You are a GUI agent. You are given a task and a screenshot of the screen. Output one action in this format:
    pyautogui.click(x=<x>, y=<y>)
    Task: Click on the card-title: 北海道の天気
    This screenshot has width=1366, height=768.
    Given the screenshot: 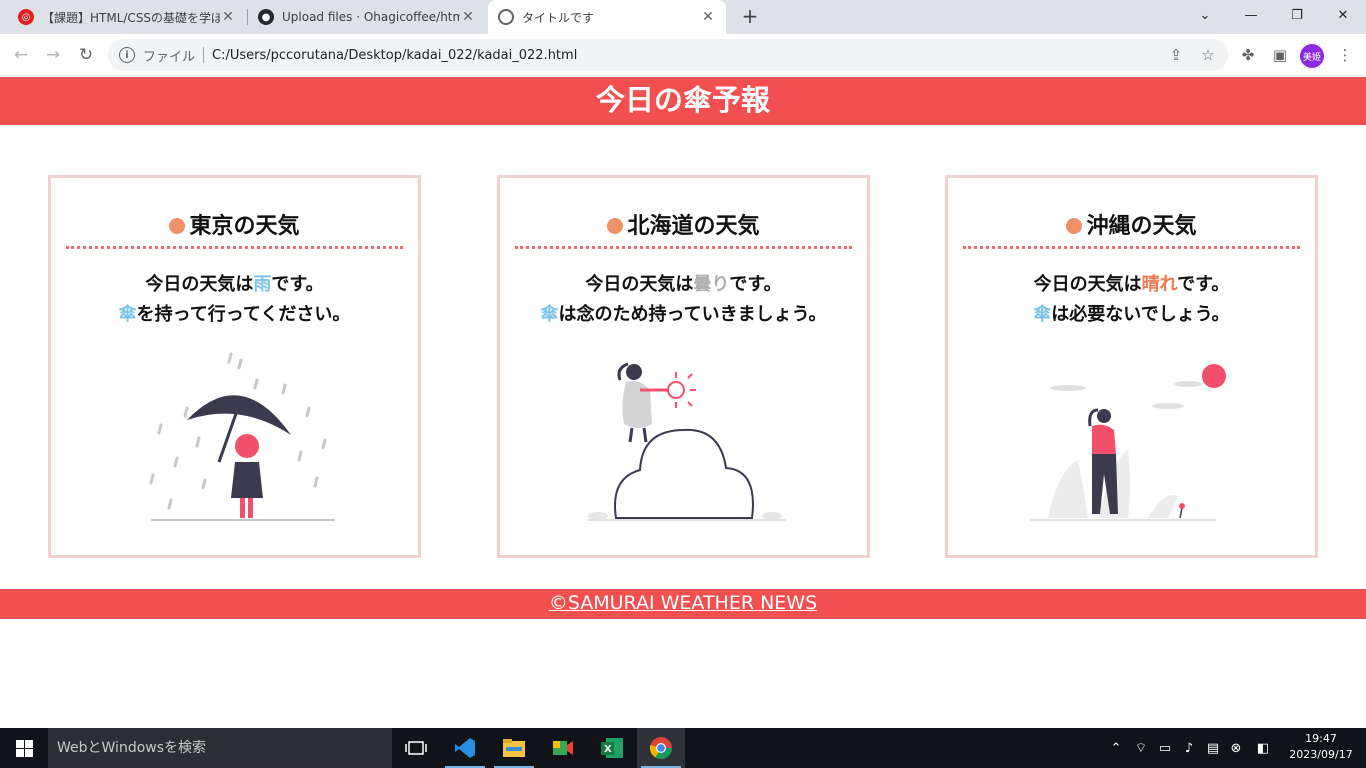 What is the action you would take?
    pyautogui.click(x=683, y=230)
    